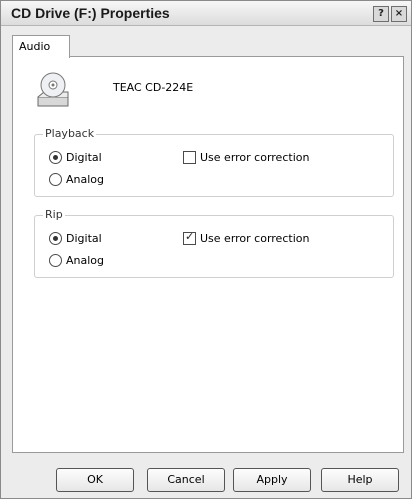 This screenshot has width=412, height=499. I want to click on rip-error-correction-label: Use error correction, so click(255, 238).